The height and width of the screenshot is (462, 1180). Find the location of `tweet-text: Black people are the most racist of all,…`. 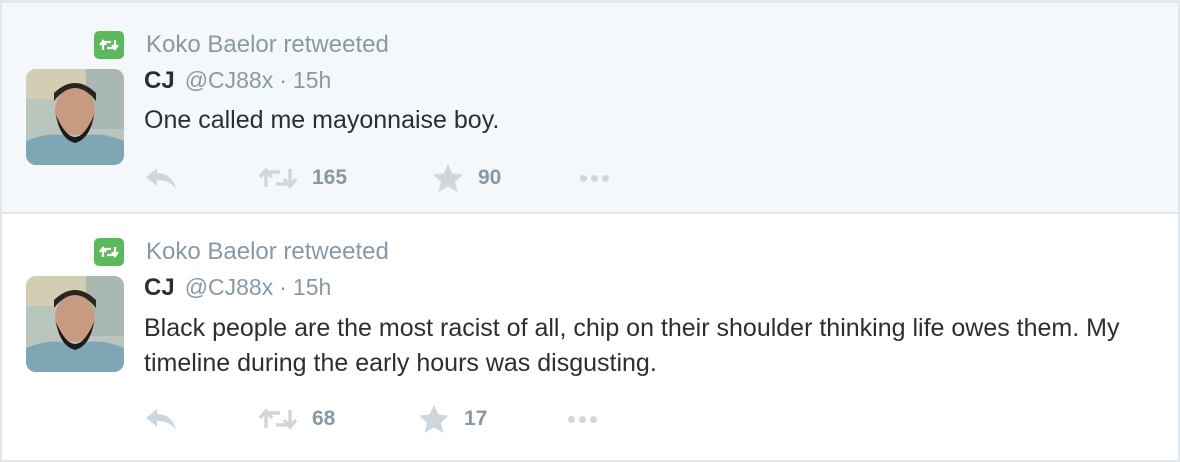

tweet-text: Black people are the most racist of all,… is located at coordinates (632, 345).